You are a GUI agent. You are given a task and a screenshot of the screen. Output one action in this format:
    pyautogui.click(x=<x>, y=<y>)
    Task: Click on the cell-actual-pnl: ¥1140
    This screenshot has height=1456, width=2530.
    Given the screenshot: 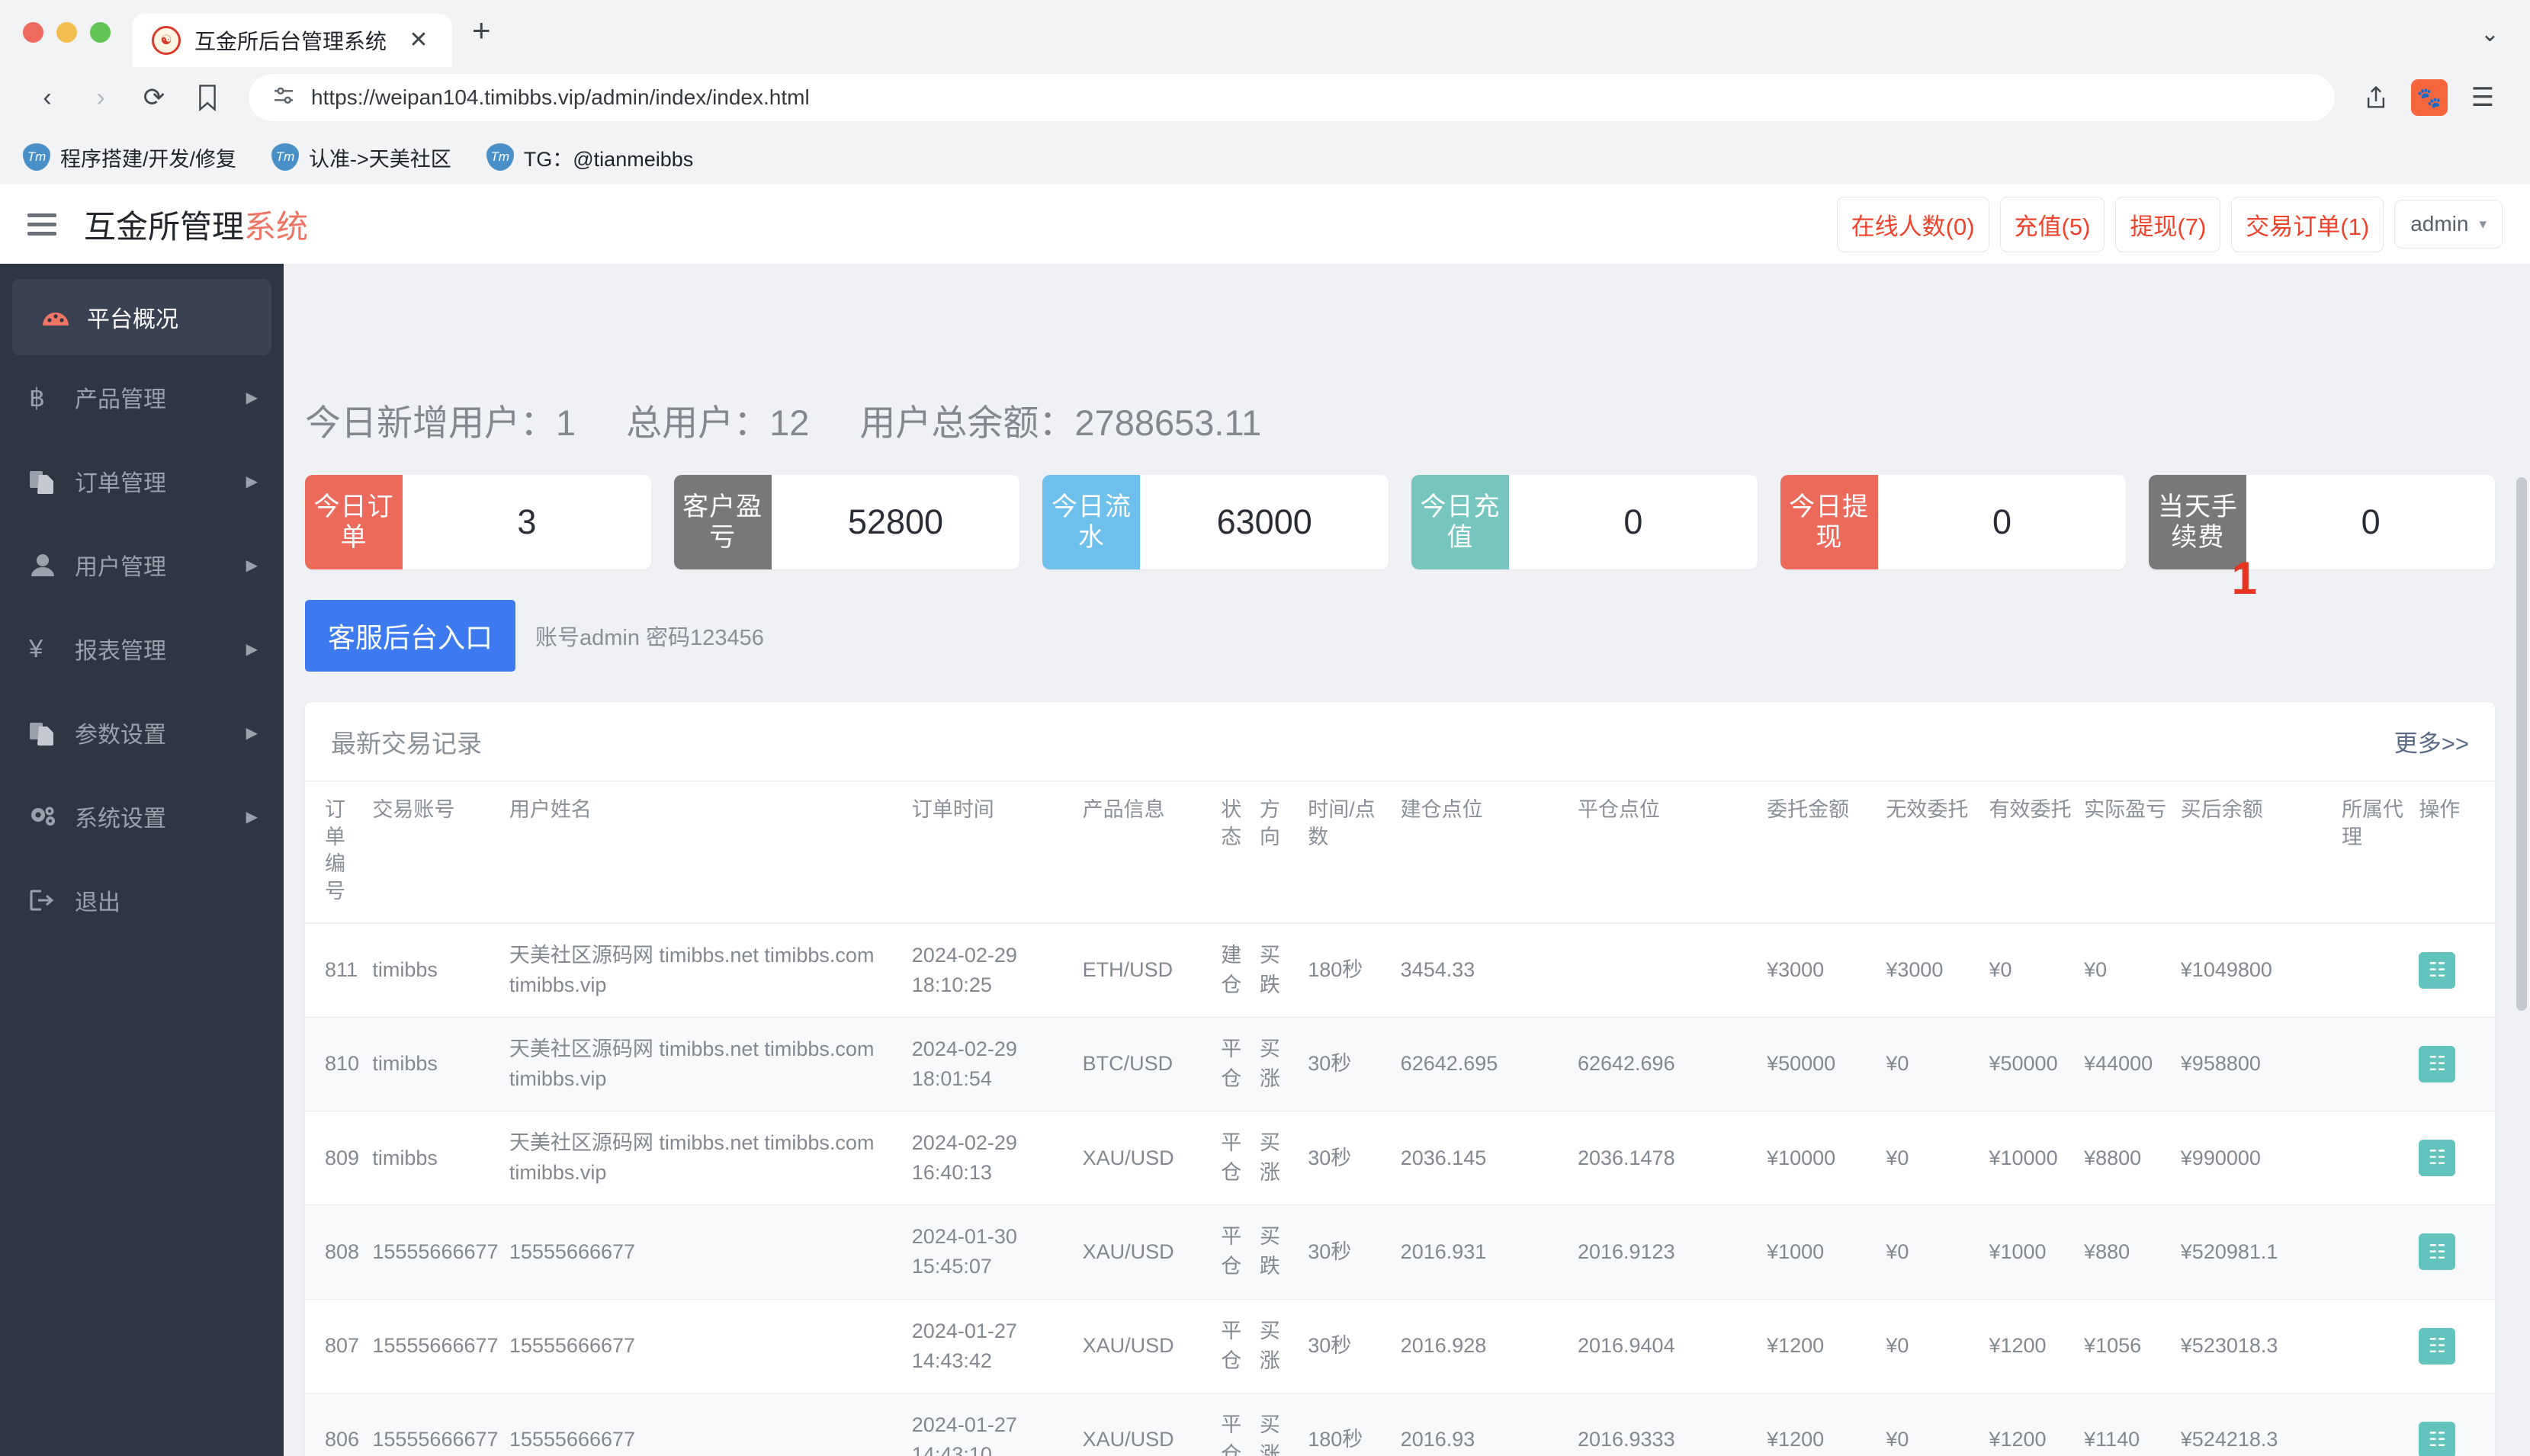 What is the action you would take?
    pyautogui.click(x=2127, y=1424)
    